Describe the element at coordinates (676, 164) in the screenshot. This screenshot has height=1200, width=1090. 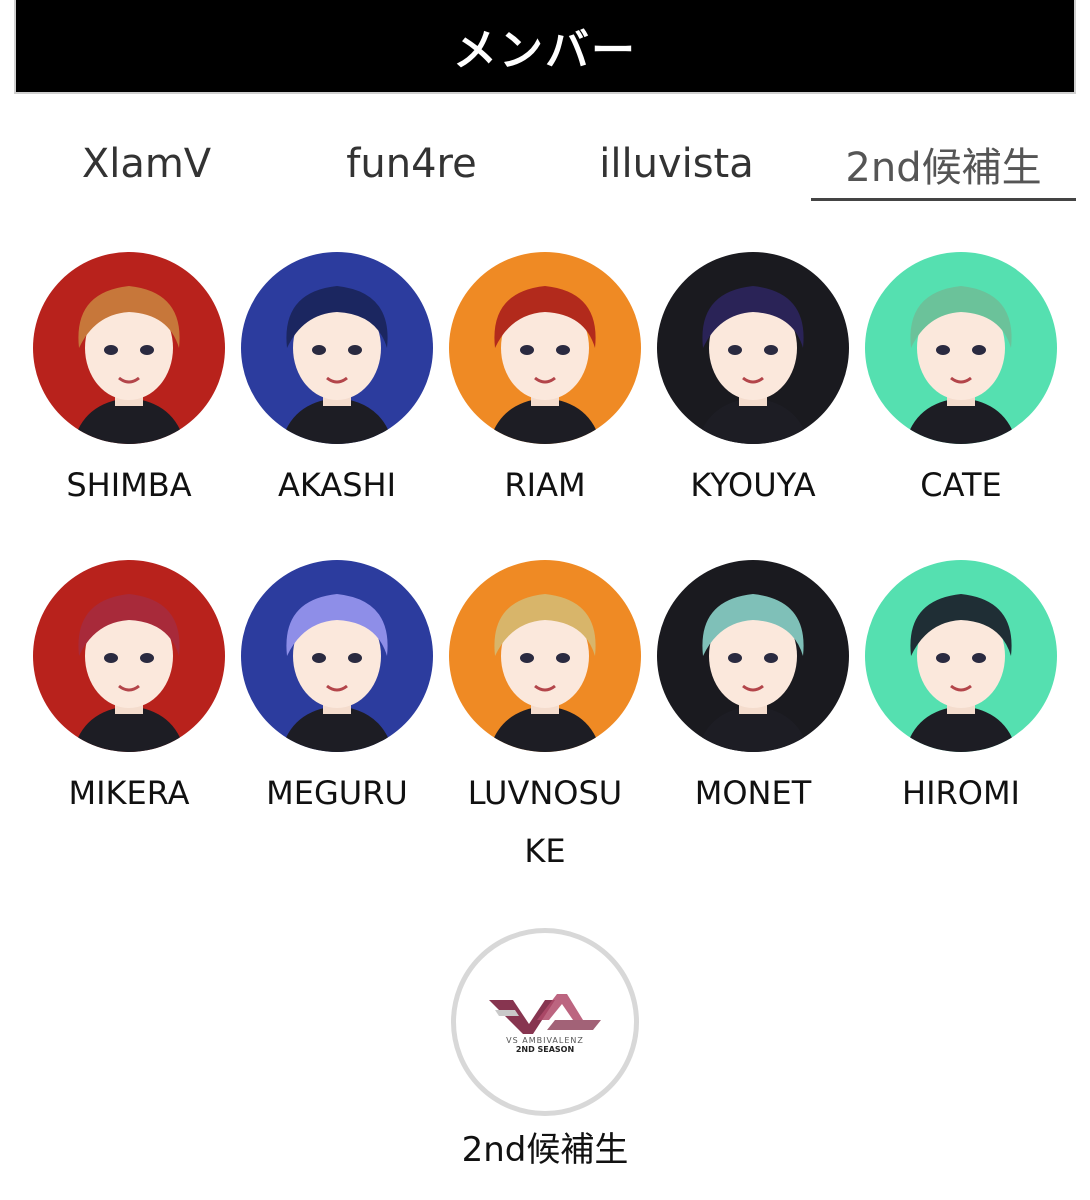
I see `tab-illuvista: illuvista` at that location.